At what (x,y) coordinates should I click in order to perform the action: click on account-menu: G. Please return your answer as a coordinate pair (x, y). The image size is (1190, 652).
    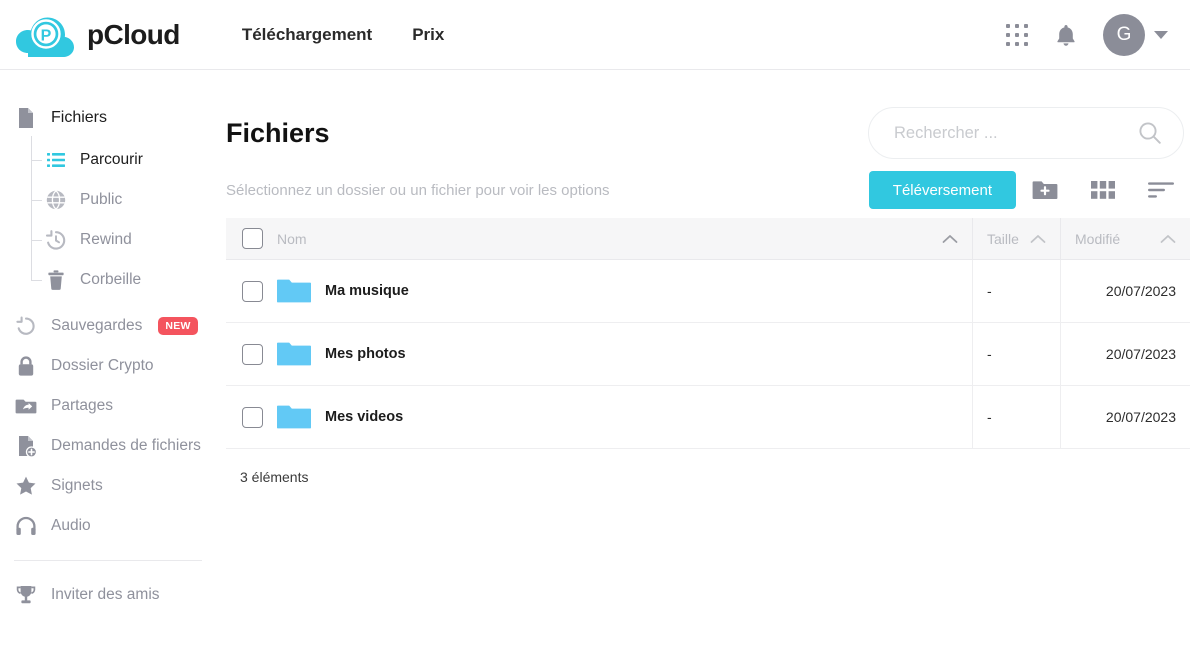
    Looking at the image, I should click on (1135, 34).